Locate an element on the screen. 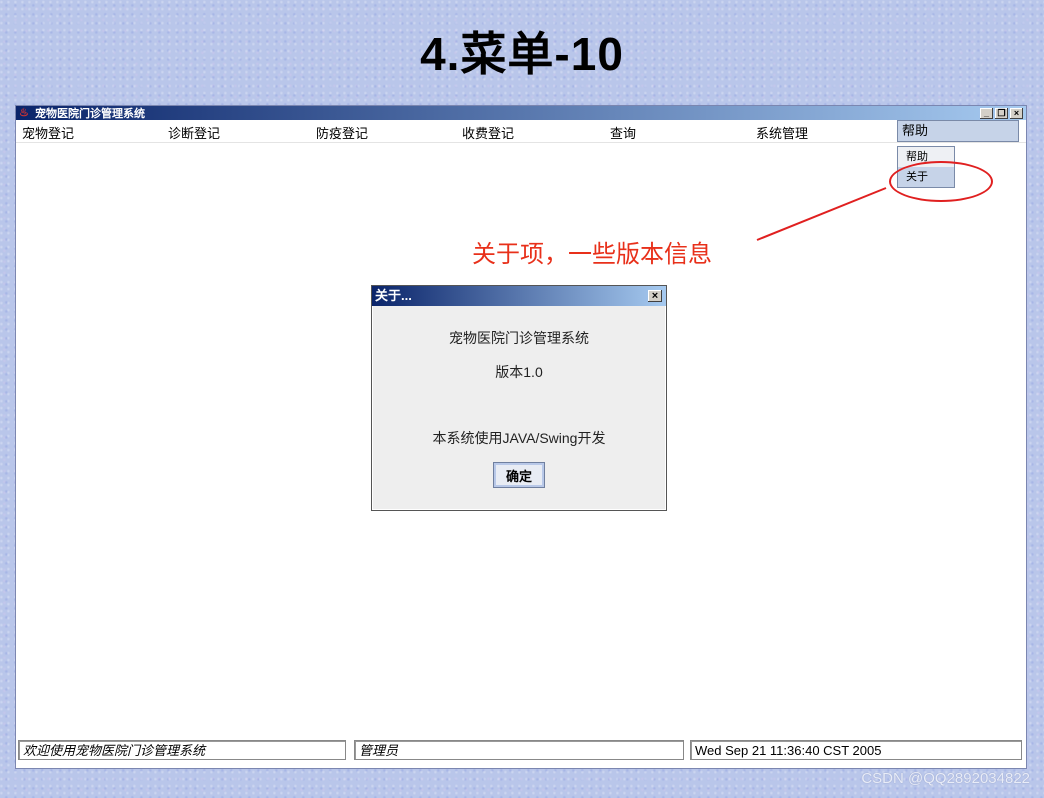 The image size is (1044, 798). dialog-titlebar: 关于... × is located at coordinates (519, 296).